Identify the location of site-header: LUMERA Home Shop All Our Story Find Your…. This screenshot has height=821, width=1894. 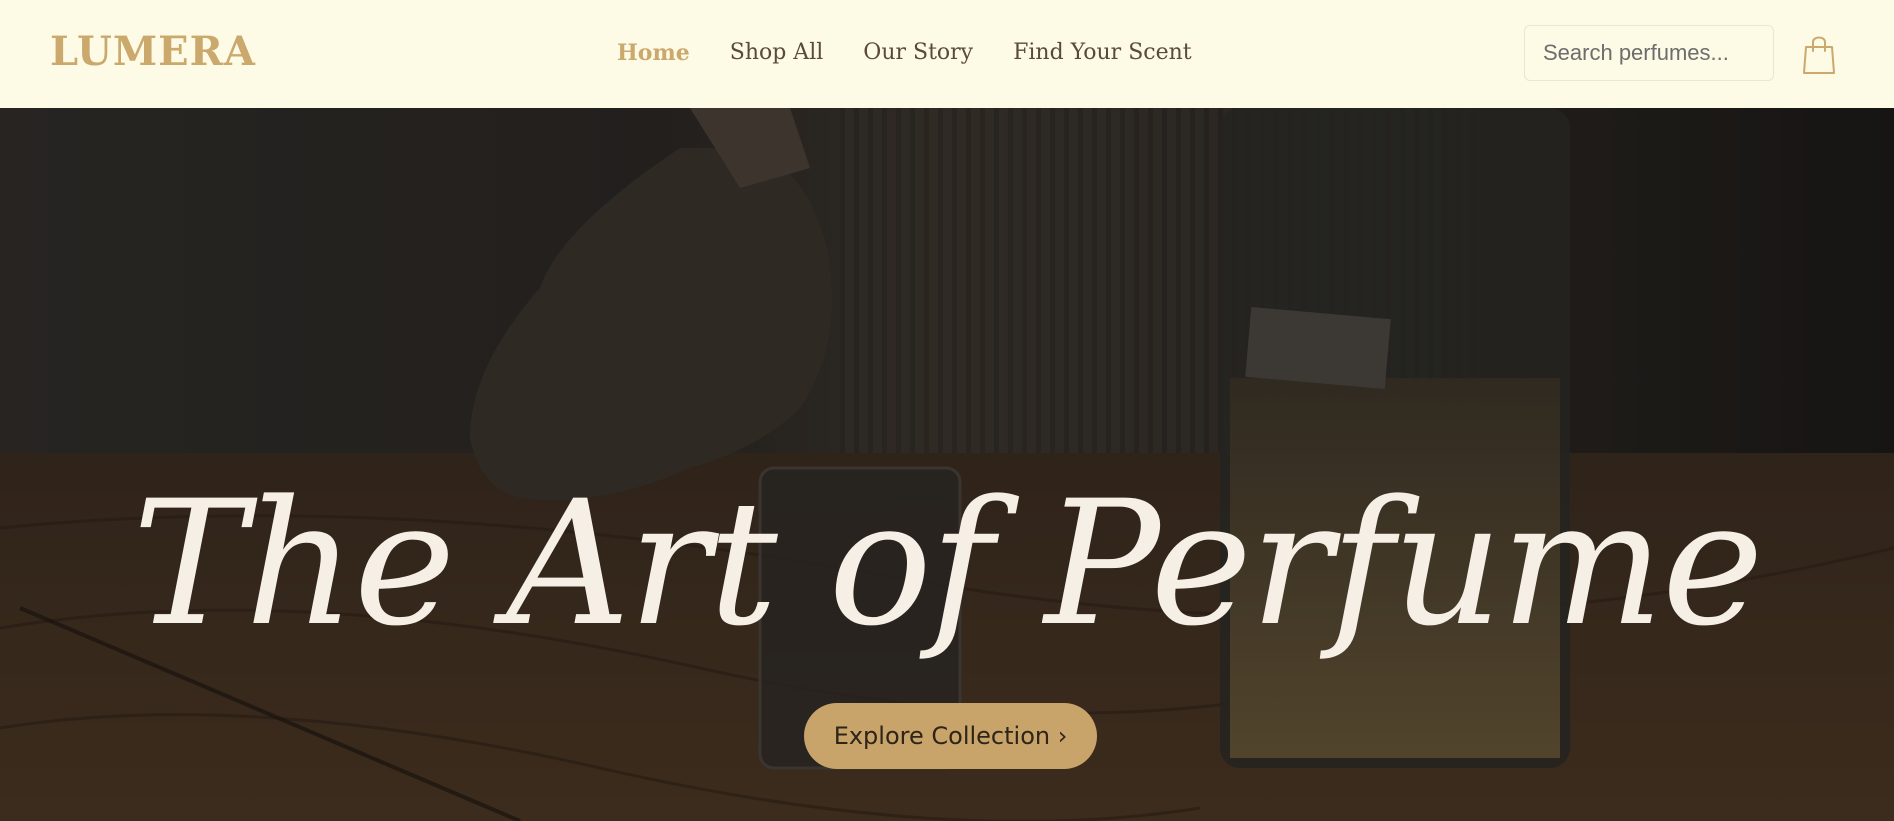
(947, 54).